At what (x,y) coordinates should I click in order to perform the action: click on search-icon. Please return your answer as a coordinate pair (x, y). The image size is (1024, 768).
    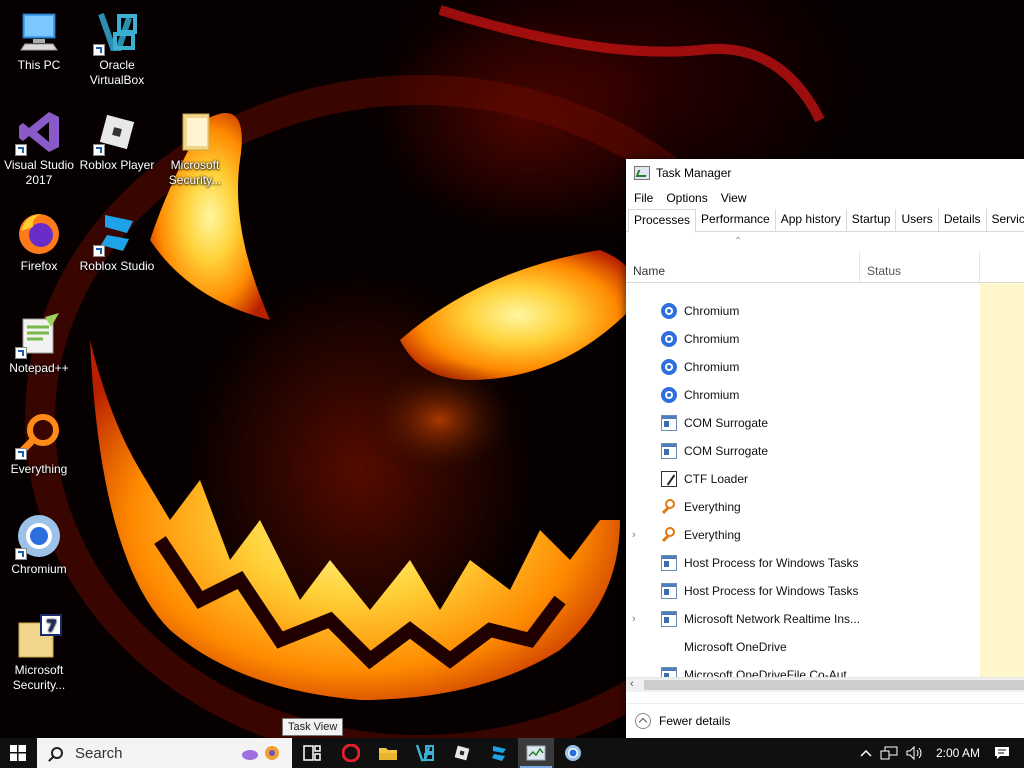
    Looking at the image, I should click on (57, 753).